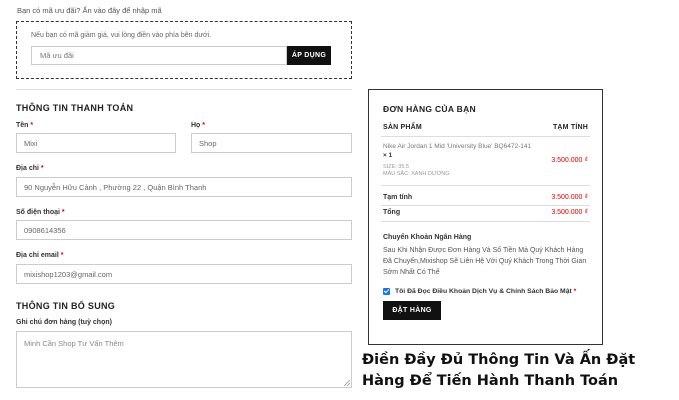 Image resolution: width=679 pixels, height=400 pixels. What do you see at coordinates (309, 55) in the screenshot?
I see `apply-coupon-button: ÁP DỤNG` at bounding box center [309, 55].